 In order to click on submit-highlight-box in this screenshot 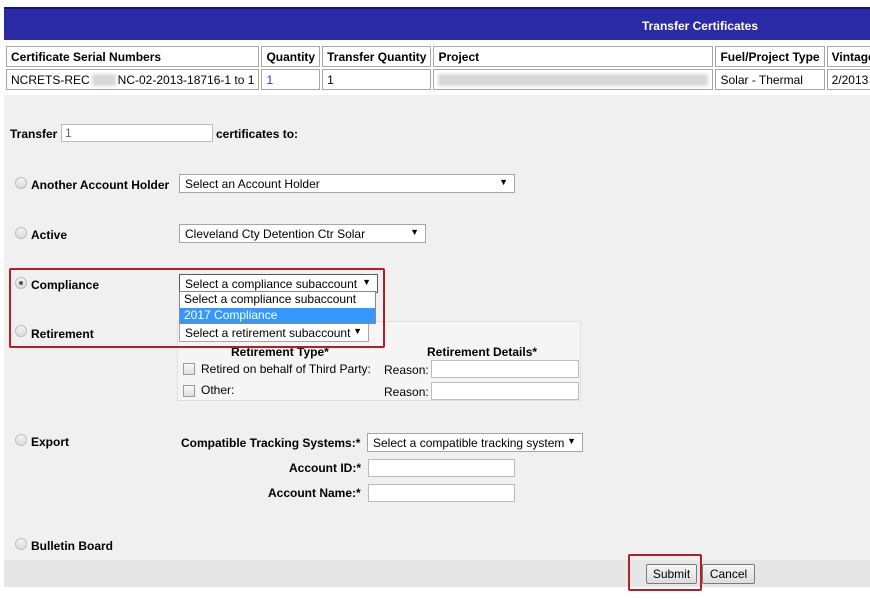, I will do `click(665, 572)`.